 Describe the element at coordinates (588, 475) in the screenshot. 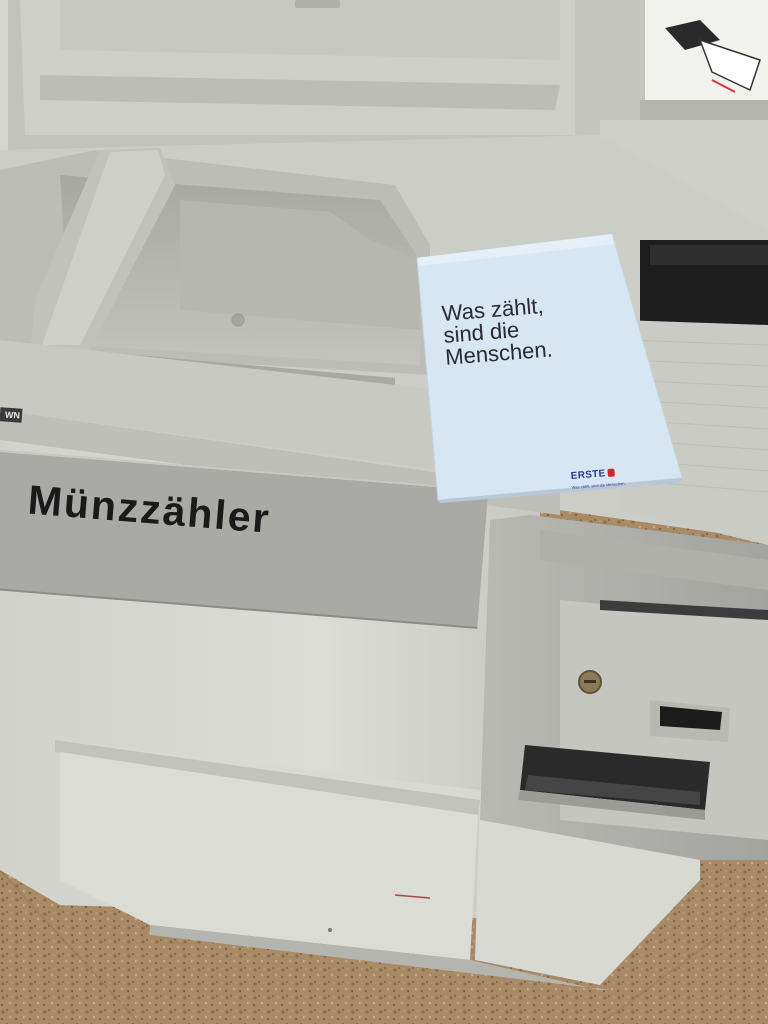

I see `logo-wordmark: ERSTE` at that location.